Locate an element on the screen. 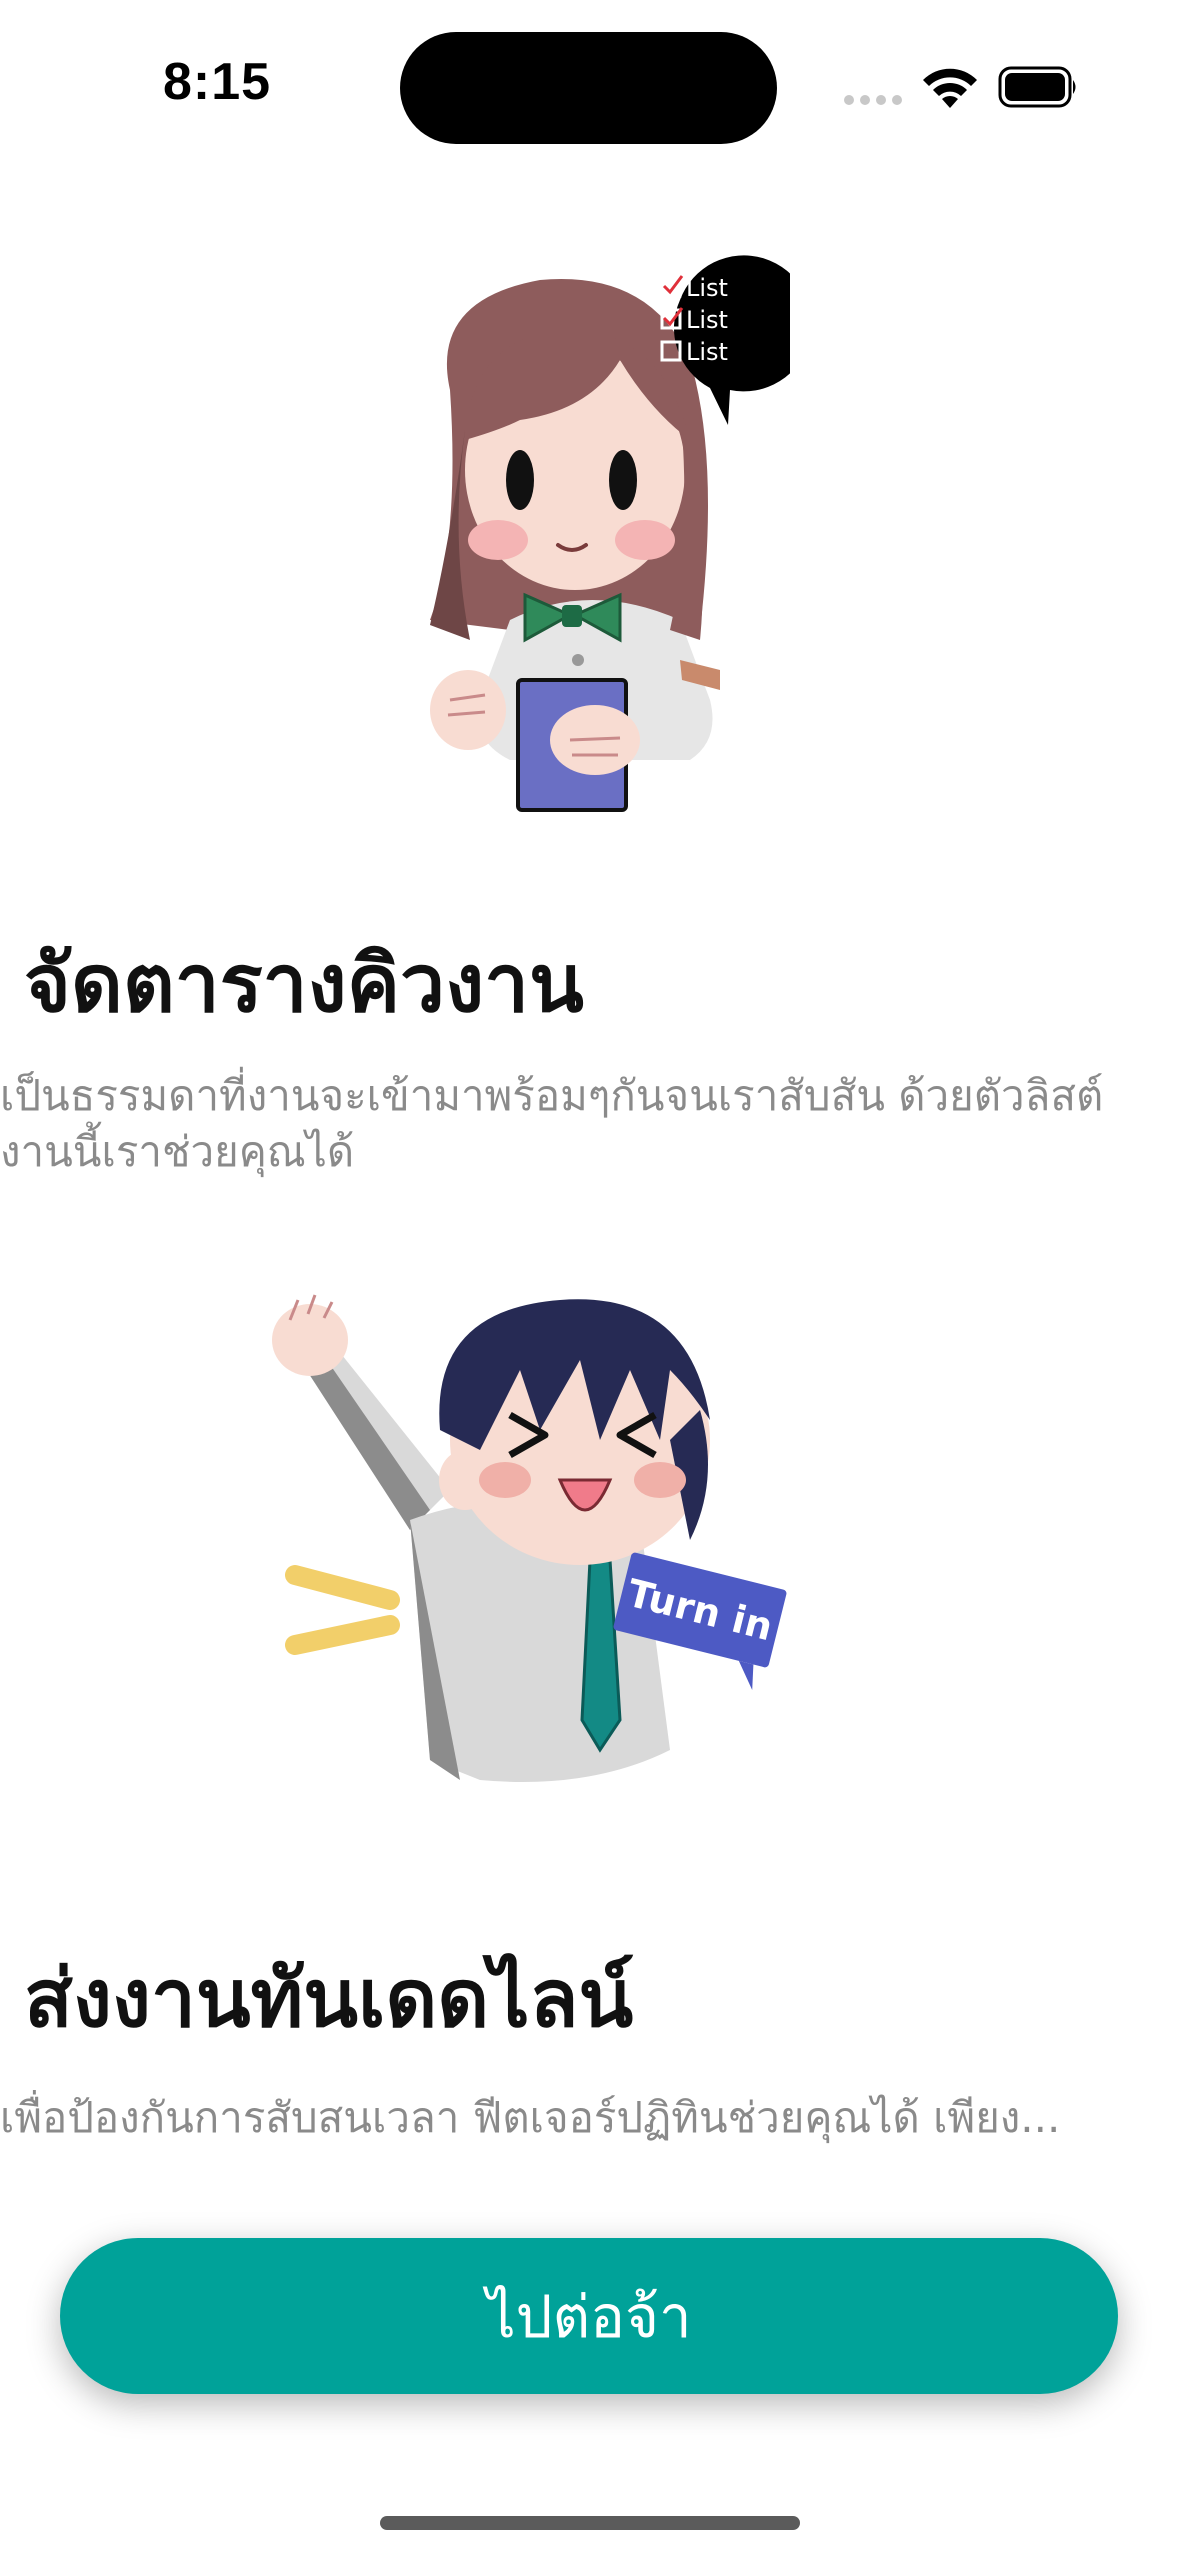 This screenshot has height=2556, width=1179. home-indicator is located at coordinates (590, 2523).